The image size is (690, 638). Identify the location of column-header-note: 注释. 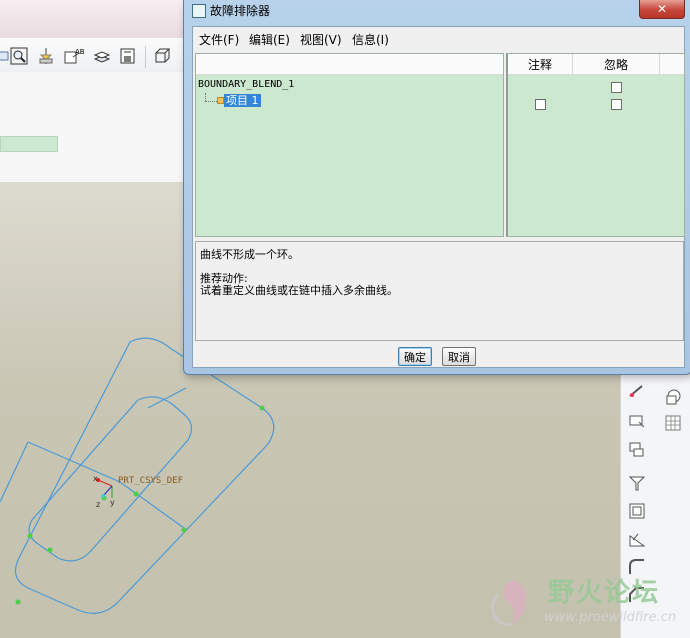
(540, 64).